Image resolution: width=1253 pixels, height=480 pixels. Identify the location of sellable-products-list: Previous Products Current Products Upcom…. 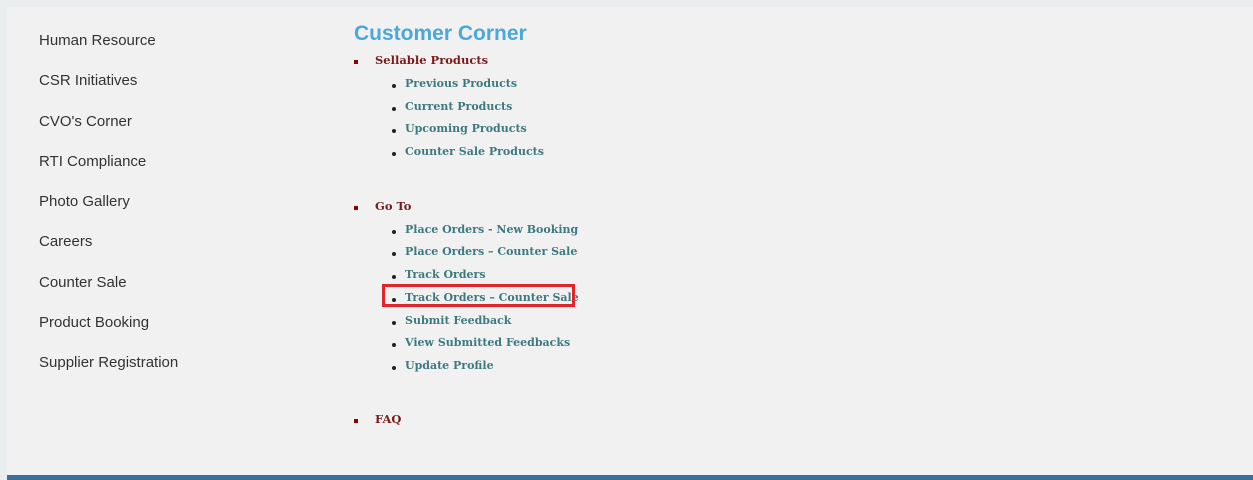
(654, 118).